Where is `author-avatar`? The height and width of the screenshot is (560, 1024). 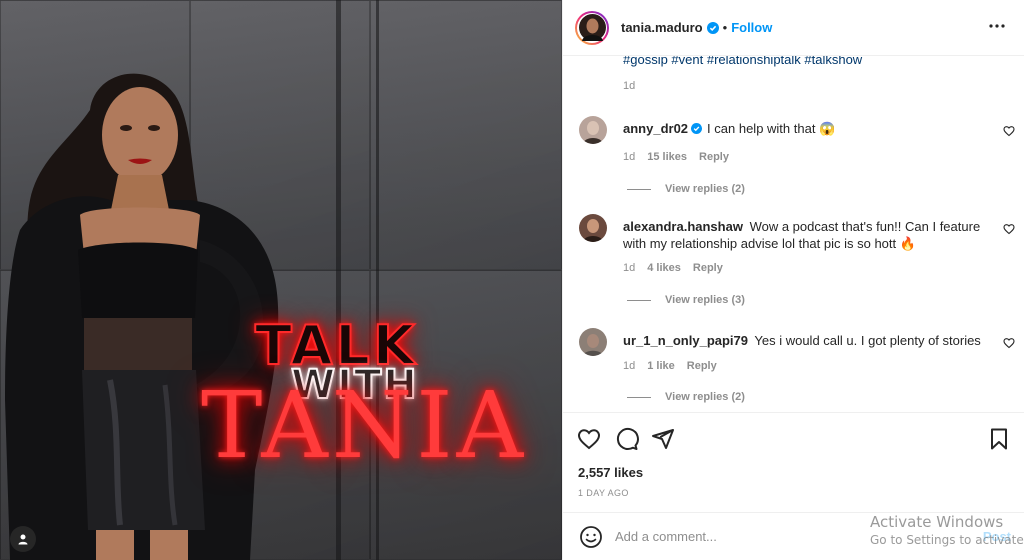 author-avatar is located at coordinates (592, 27).